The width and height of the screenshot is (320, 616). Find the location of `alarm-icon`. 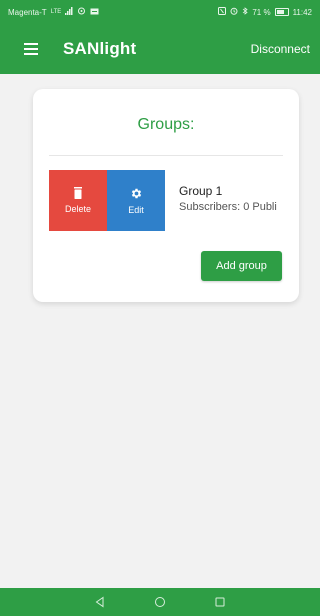

alarm-icon is located at coordinates (234, 12).